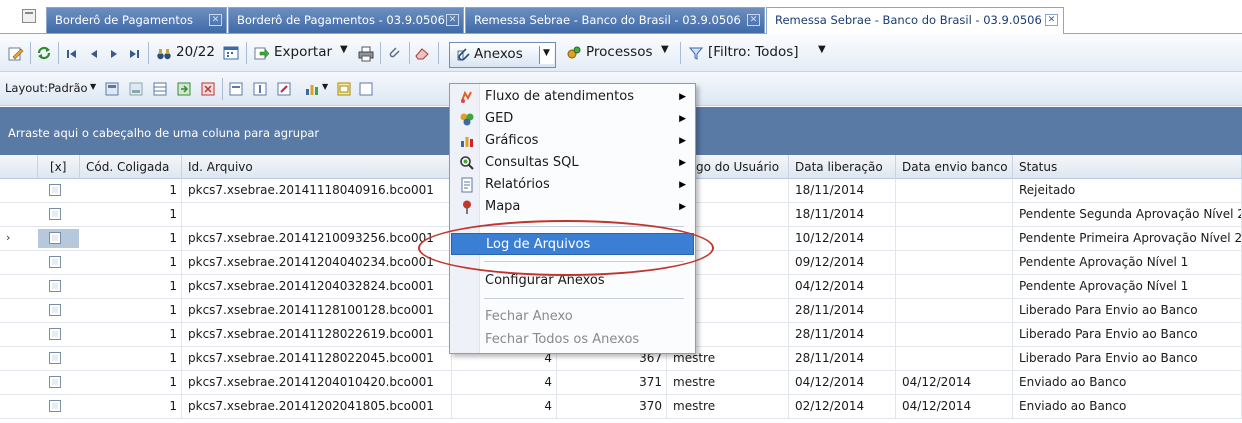 This screenshot has width=1242, height=423. I want to click on cell-arquivo: pkcs7.xsebrae.20141128022045.bco001, so click(317, 359).